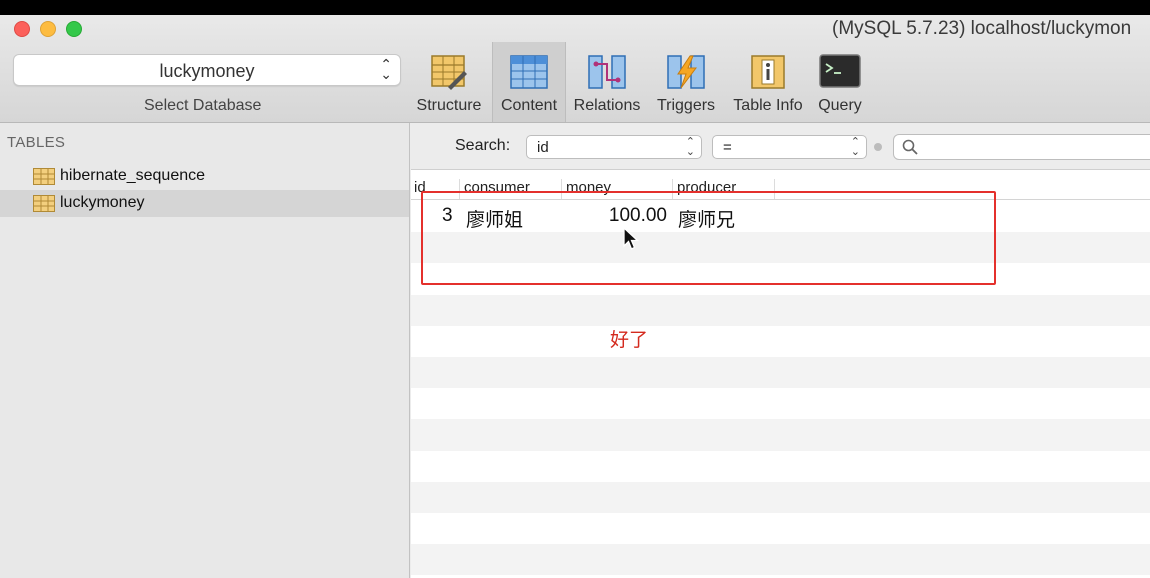  What do you see at coordinates (607, 72) in the screenshot?
I see `relations-icon` at bounding box center [607, 72].